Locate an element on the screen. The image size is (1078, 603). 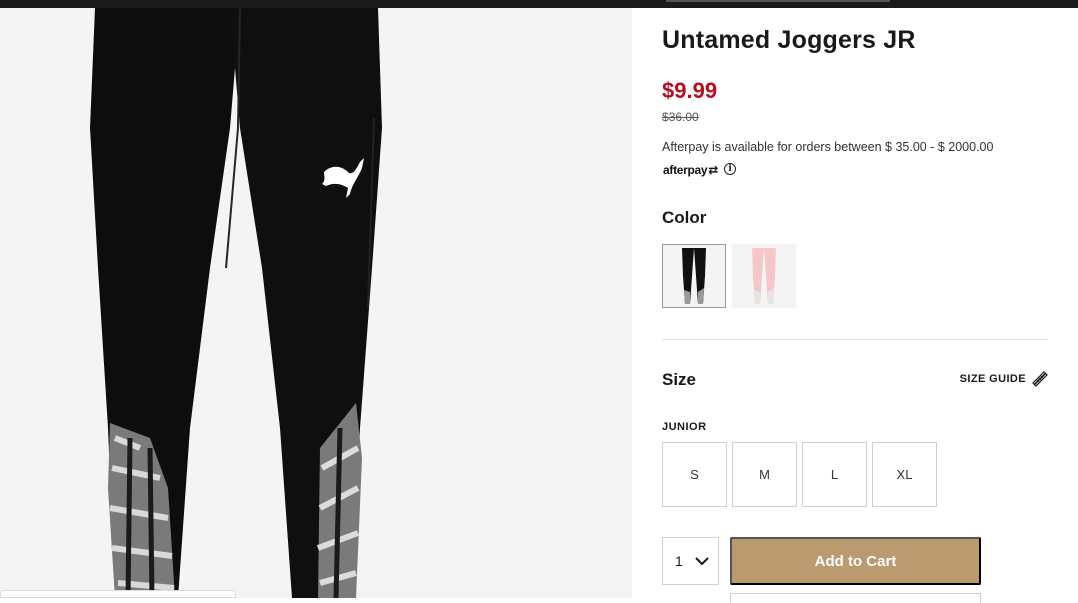
color-label: Color is located at coordinates (684, 217).